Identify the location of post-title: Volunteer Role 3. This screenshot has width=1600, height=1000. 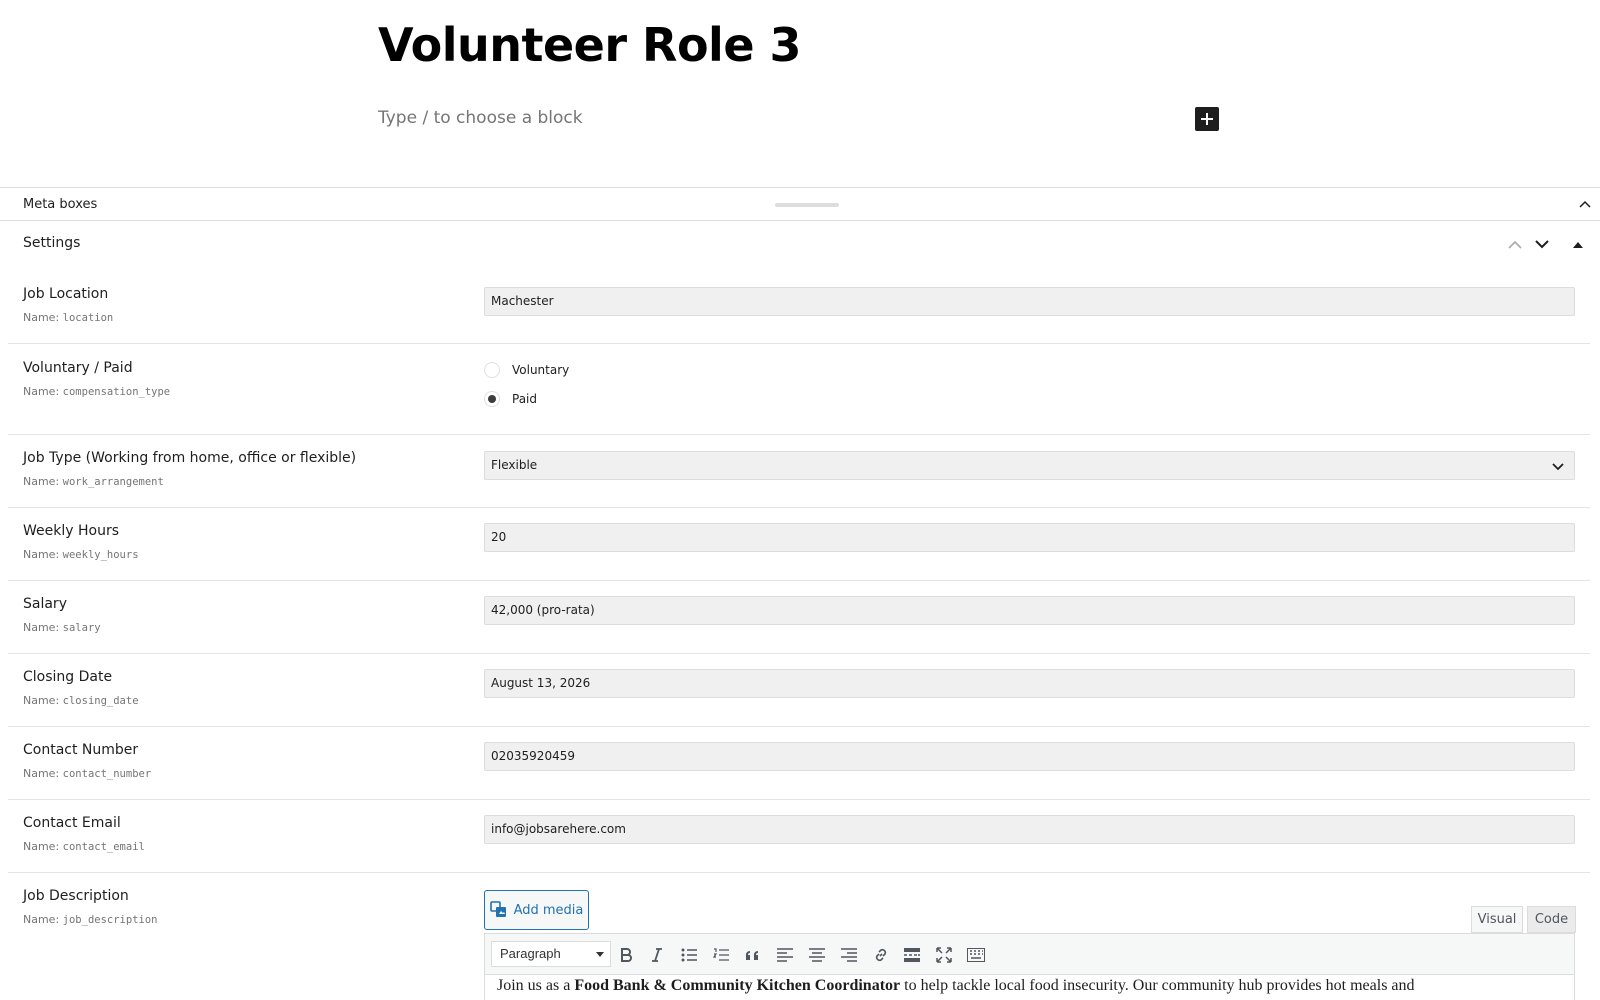
(590, 45).